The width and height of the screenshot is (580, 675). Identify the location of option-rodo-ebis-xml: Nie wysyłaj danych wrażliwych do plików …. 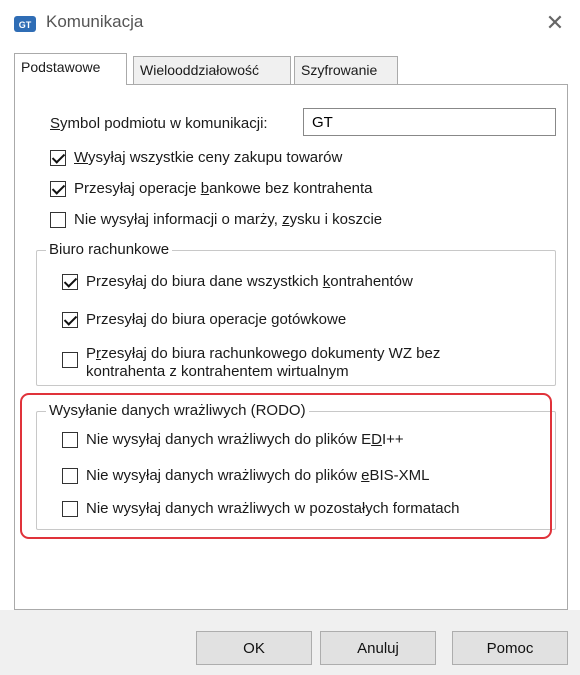
(245, 475).